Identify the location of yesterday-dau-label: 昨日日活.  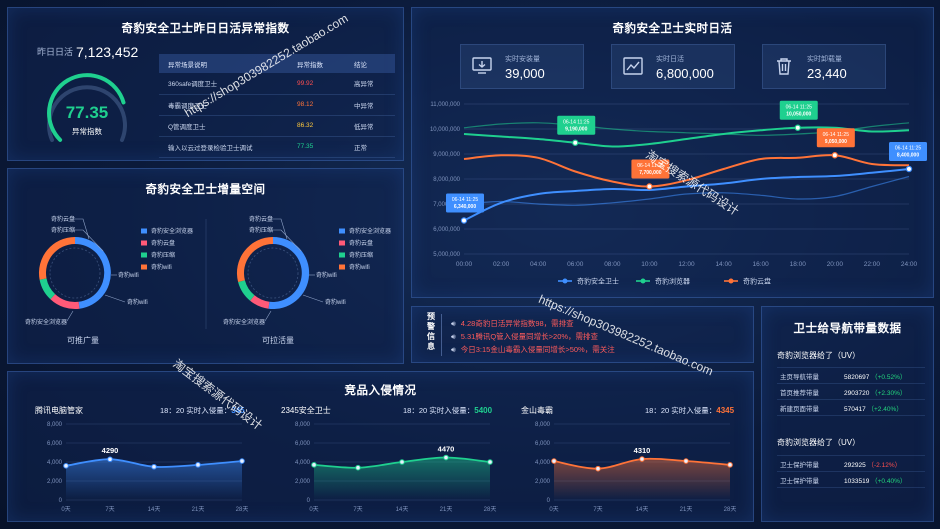
(55, 52).